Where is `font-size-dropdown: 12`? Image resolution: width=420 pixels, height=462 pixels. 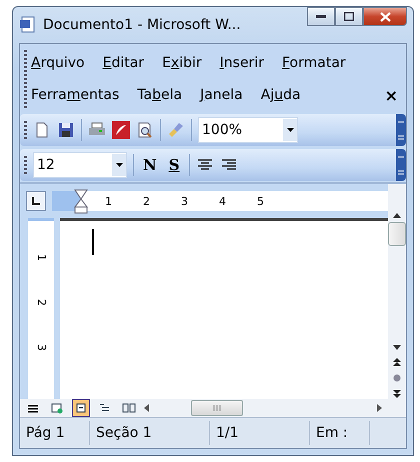 font-size-dropdown: 12 is located at coordinates (80, 165).